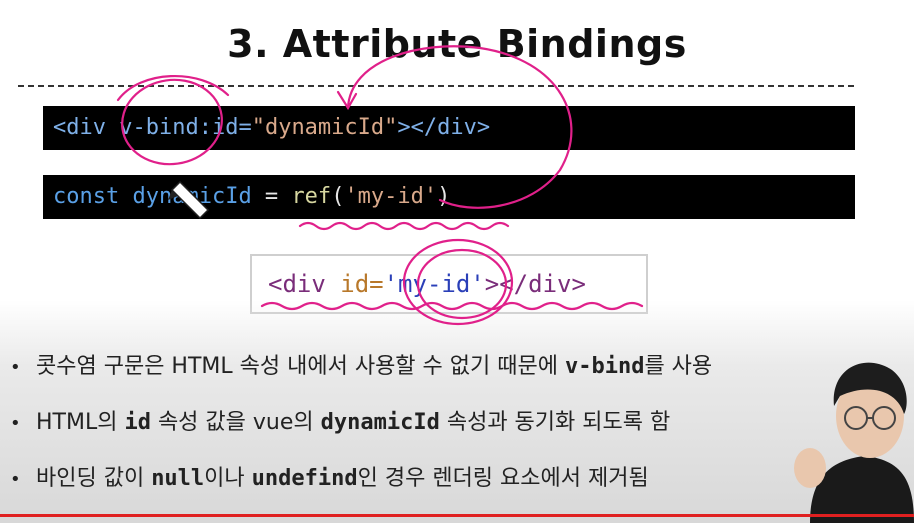 The width and height of the screenshot is (914, 523). What do you see at coordinates (434, 284) in the screenshot?
I see `output-value: 'my-id'` at bounding box center [434, 284].